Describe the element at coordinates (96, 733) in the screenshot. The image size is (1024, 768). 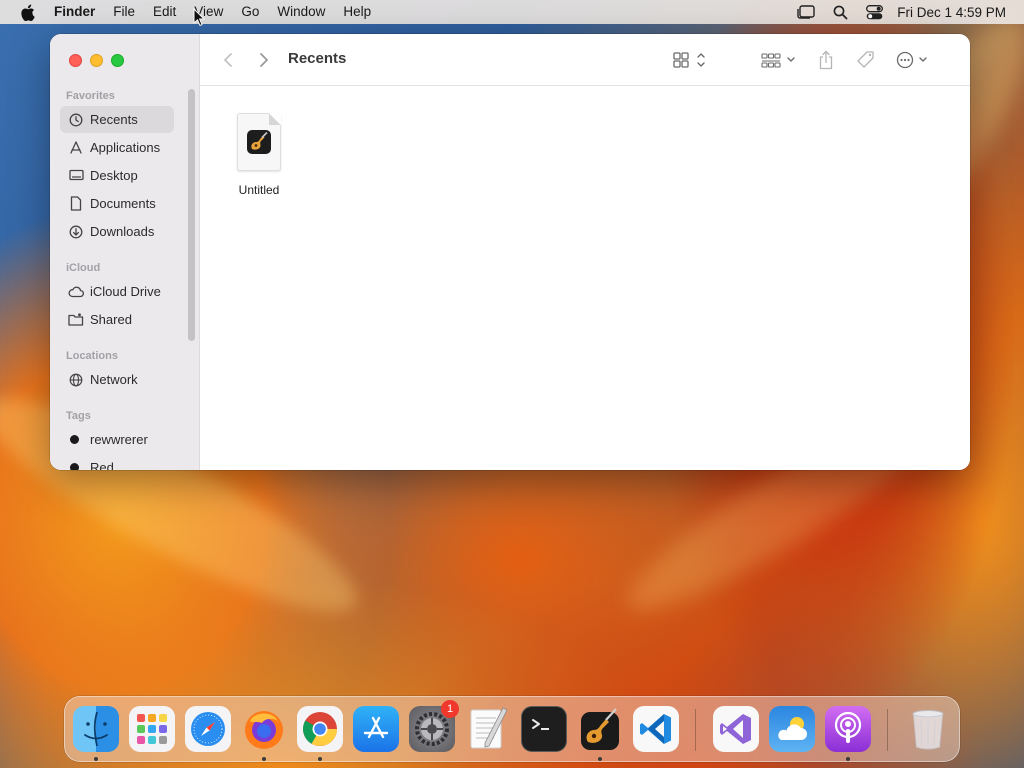
I see `dock-app-finder` at that location.